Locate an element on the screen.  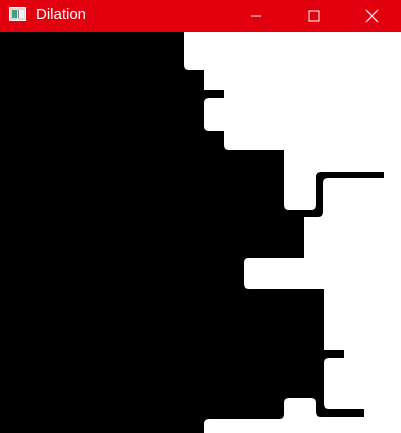
title-bar: Dilation is located at coordinates (200, 16).